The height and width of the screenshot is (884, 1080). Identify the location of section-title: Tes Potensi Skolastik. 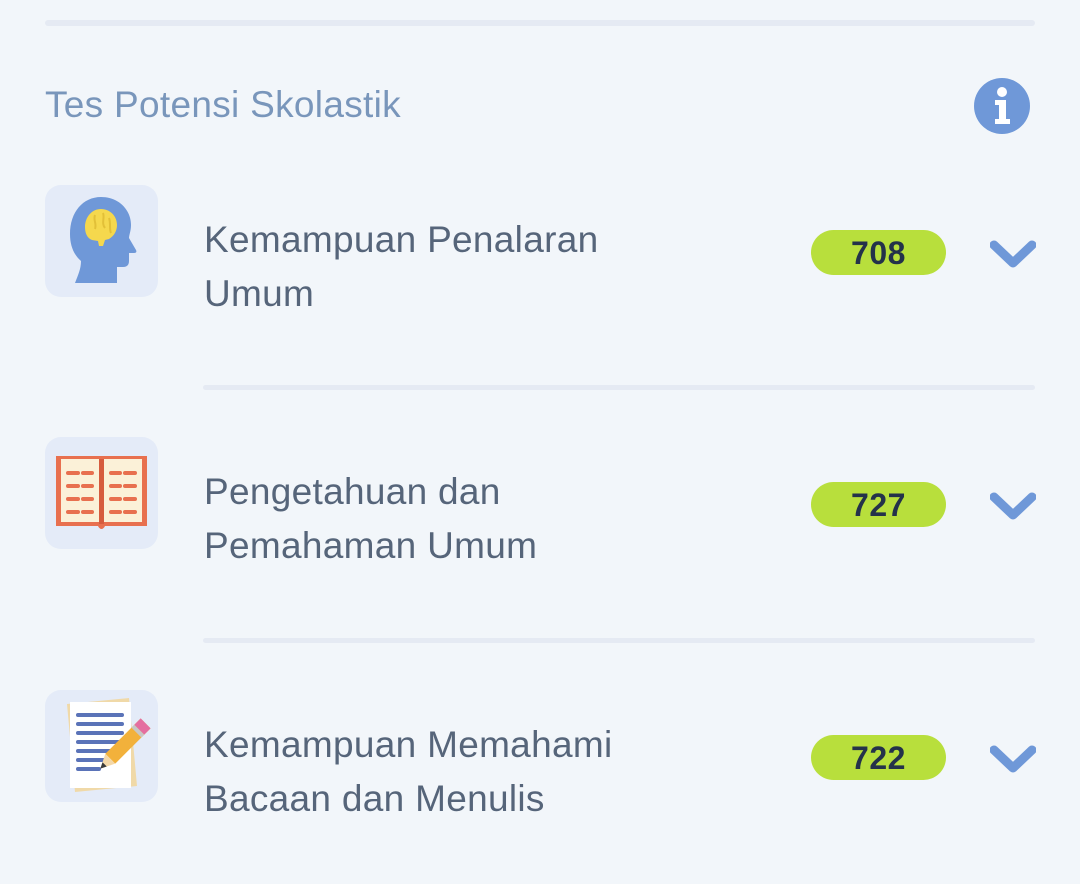
(223, 104).